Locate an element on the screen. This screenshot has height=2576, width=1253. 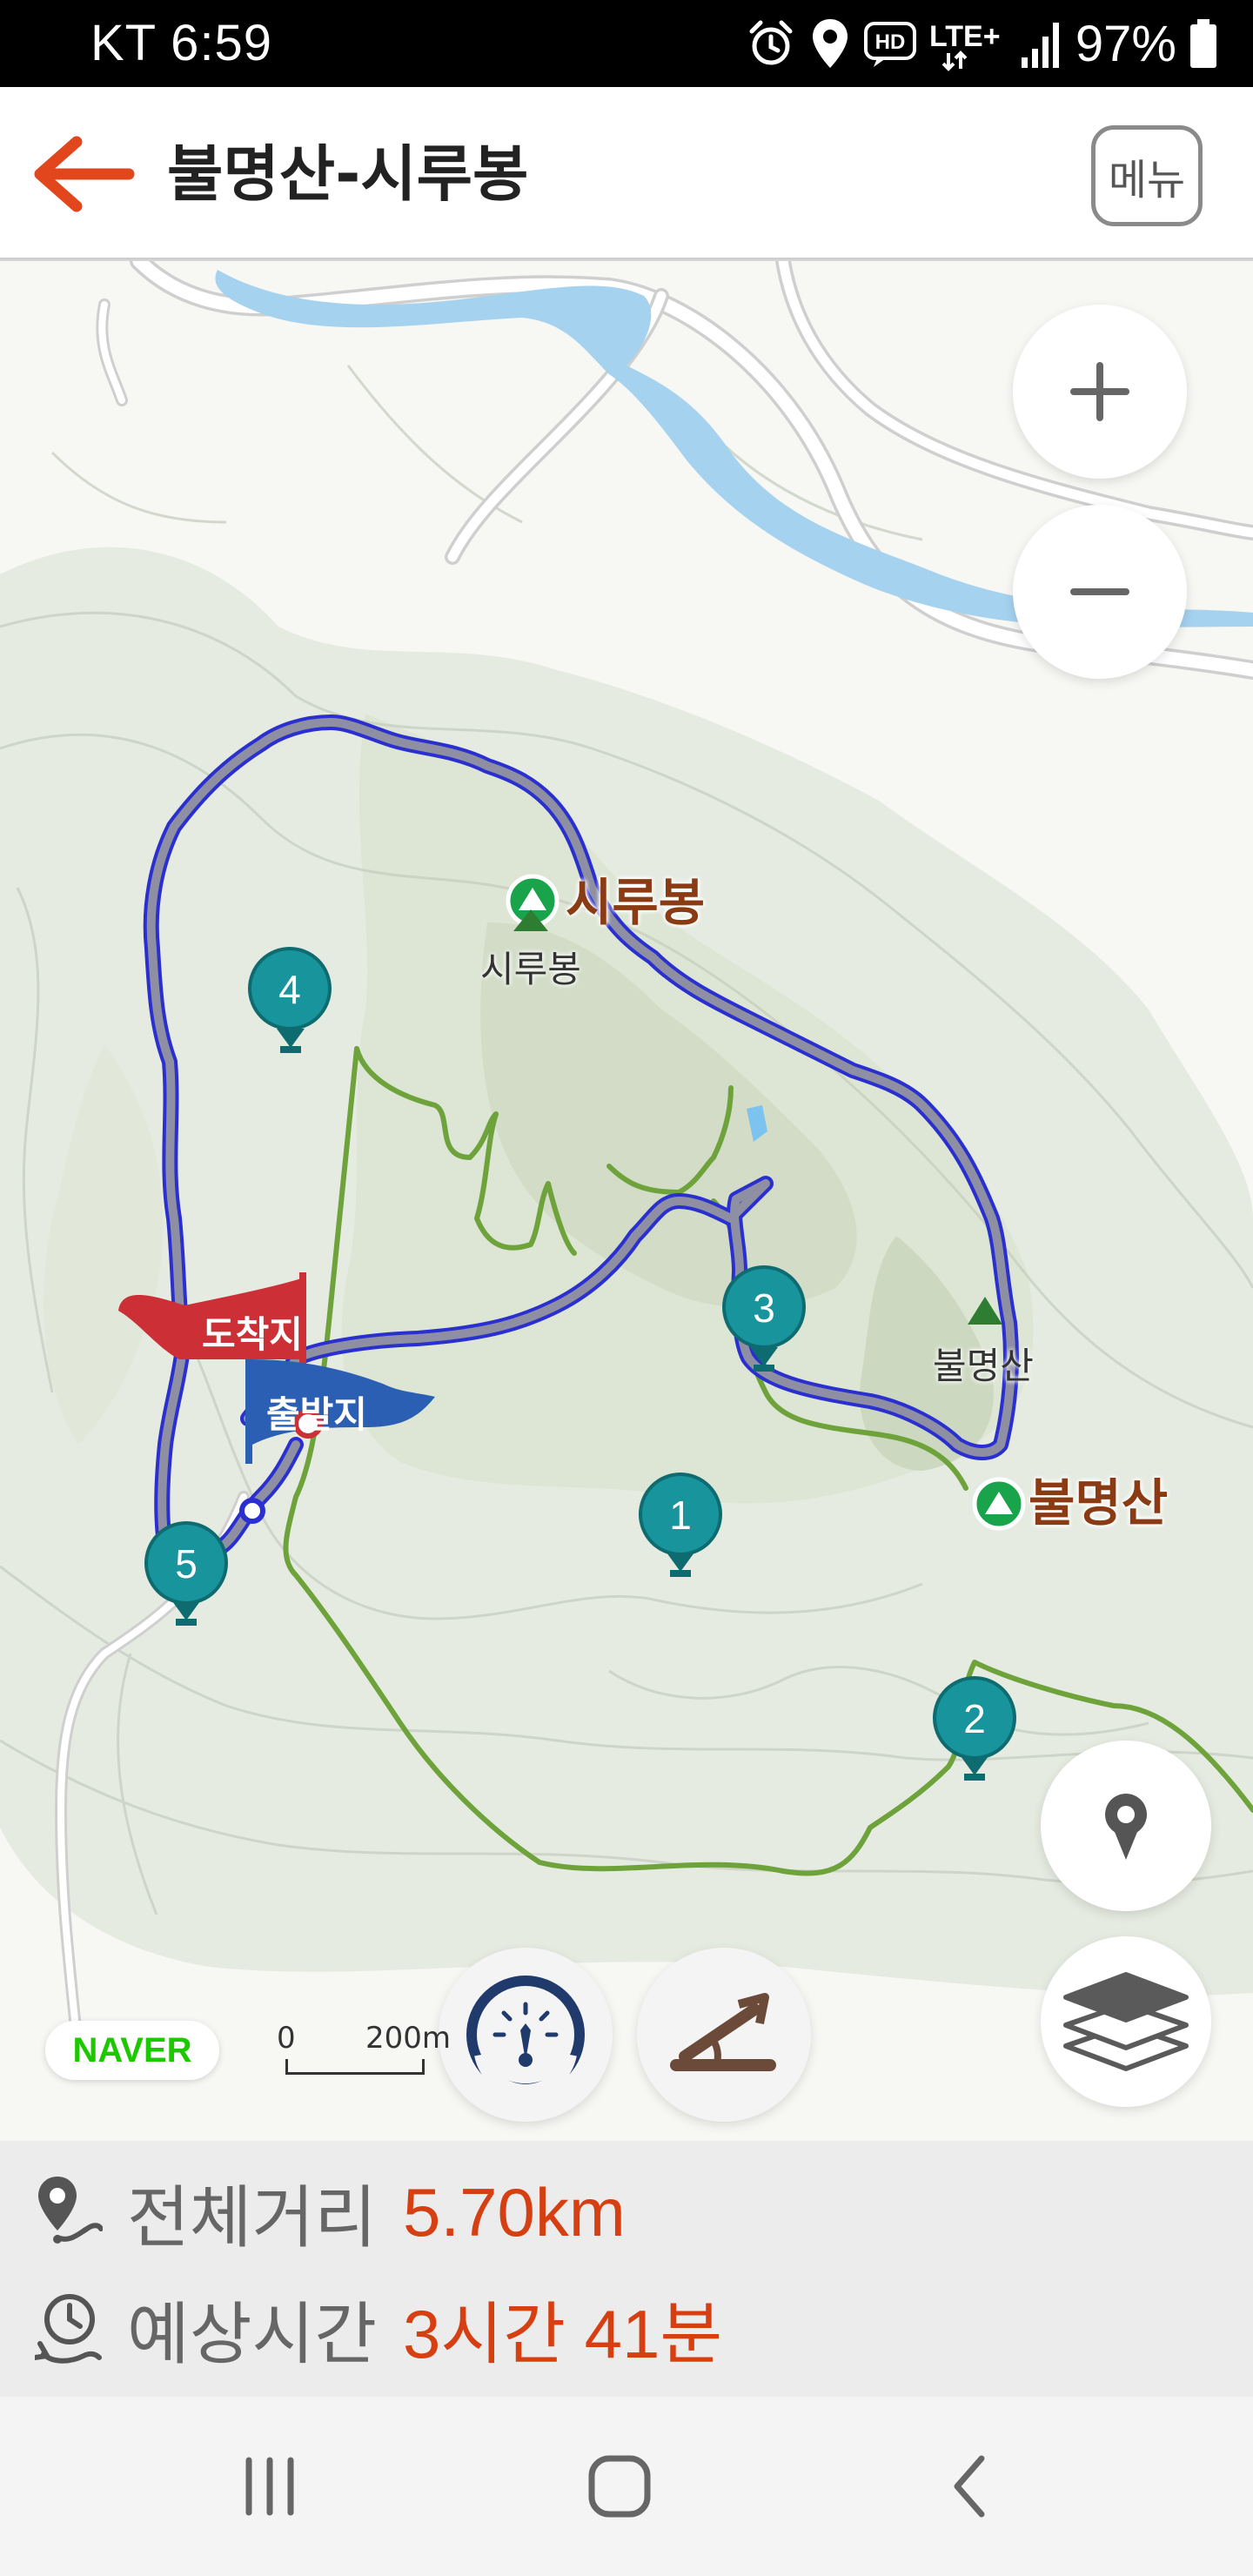
location-pin-icon is located at coordinates (830, 43).